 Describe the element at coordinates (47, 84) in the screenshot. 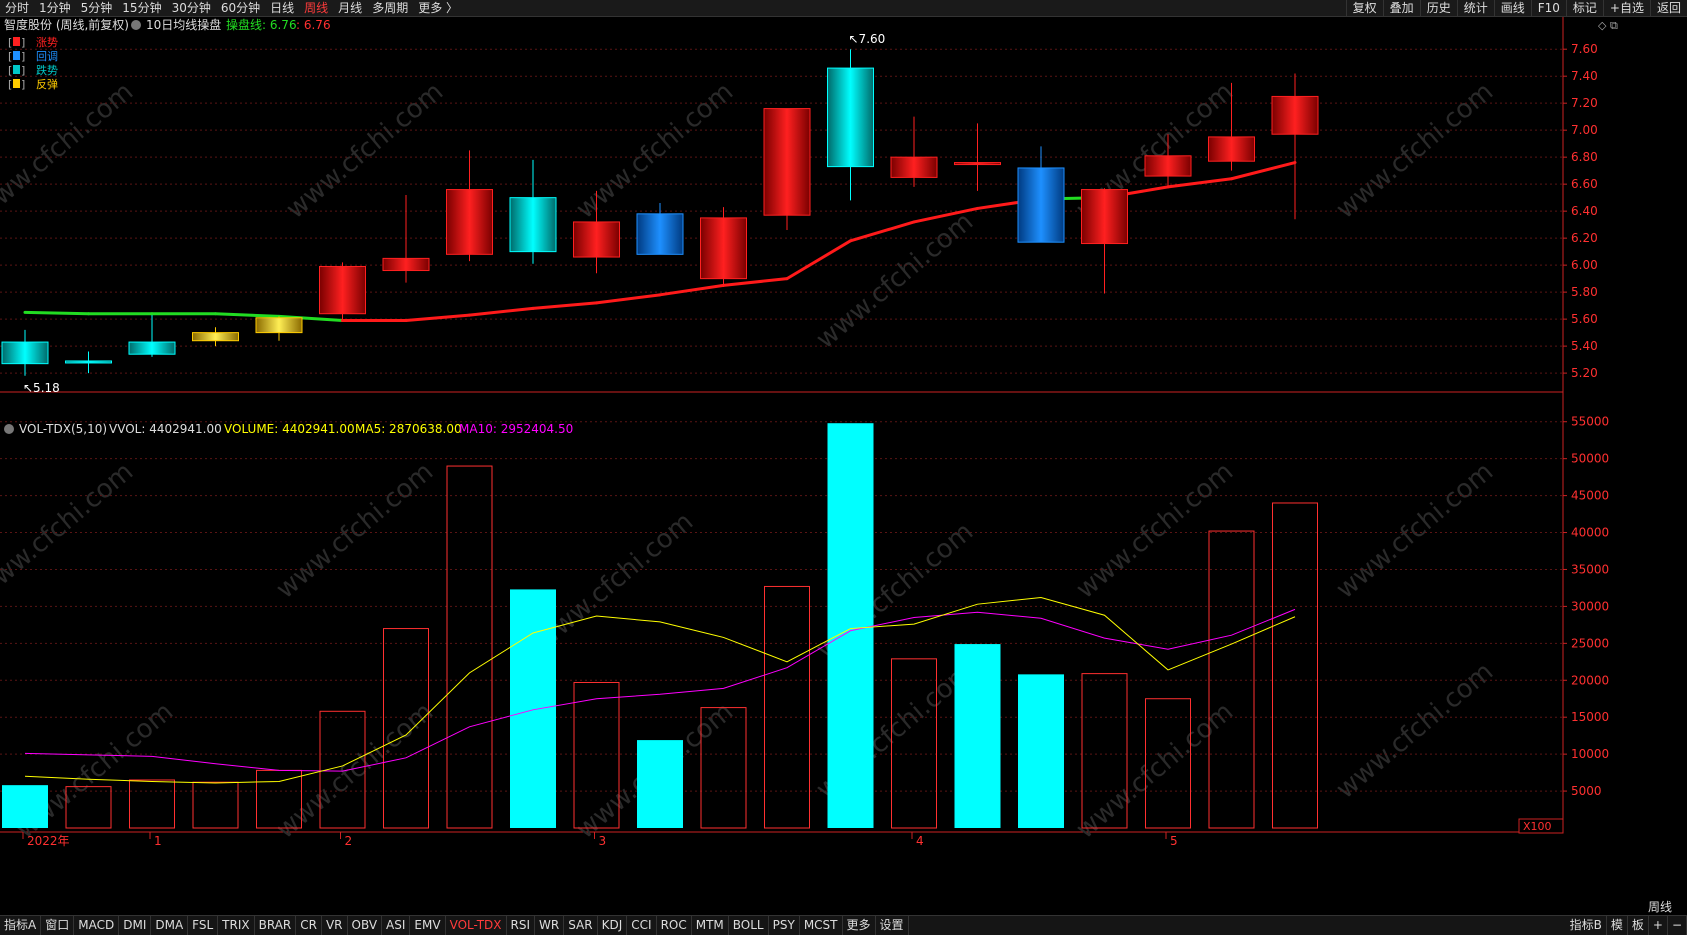

I see `legend-label-3: 反弹` at that location.